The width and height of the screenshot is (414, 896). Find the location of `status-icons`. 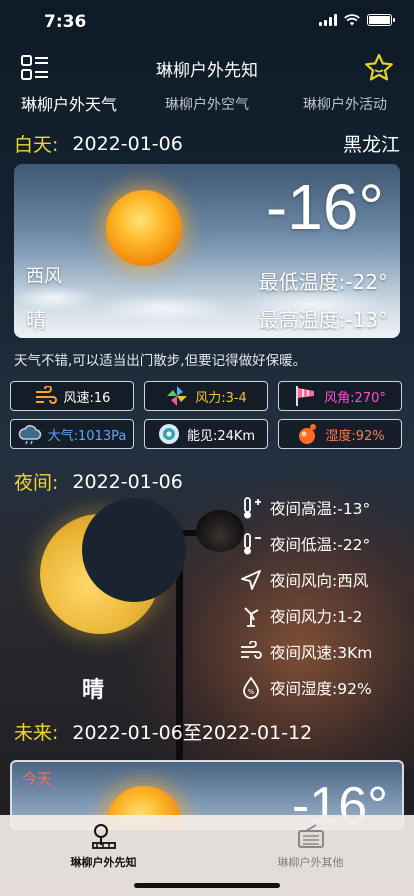

status-icons is located at coordinates (357, 20).